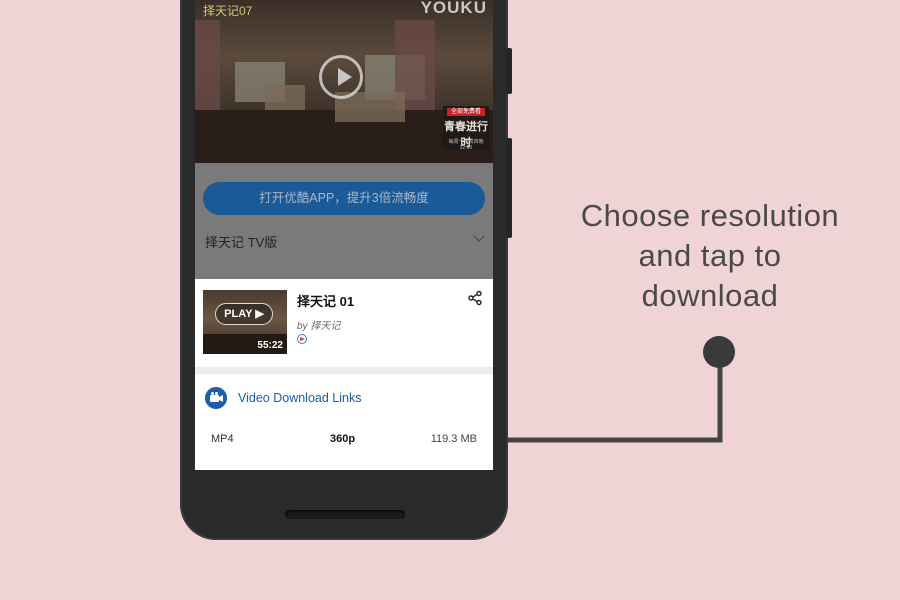 The height and width of the screenshot is (600, 900). I want to click on instruction-caption: Choose resolution and tap to download, so click(710, 256).